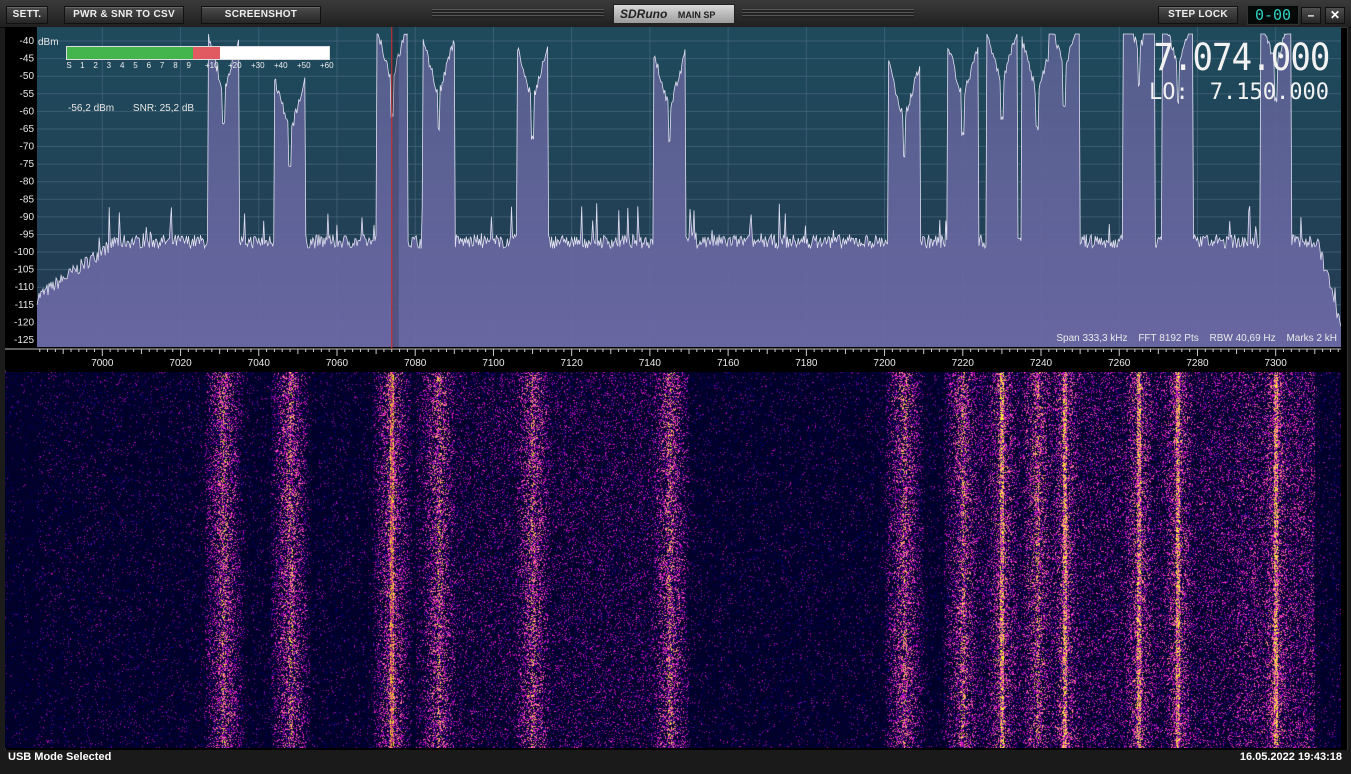  Describe the element at coordinates (696, 15) in the screenshot. I see `logo-subtitle: MAIN SP` at that location.